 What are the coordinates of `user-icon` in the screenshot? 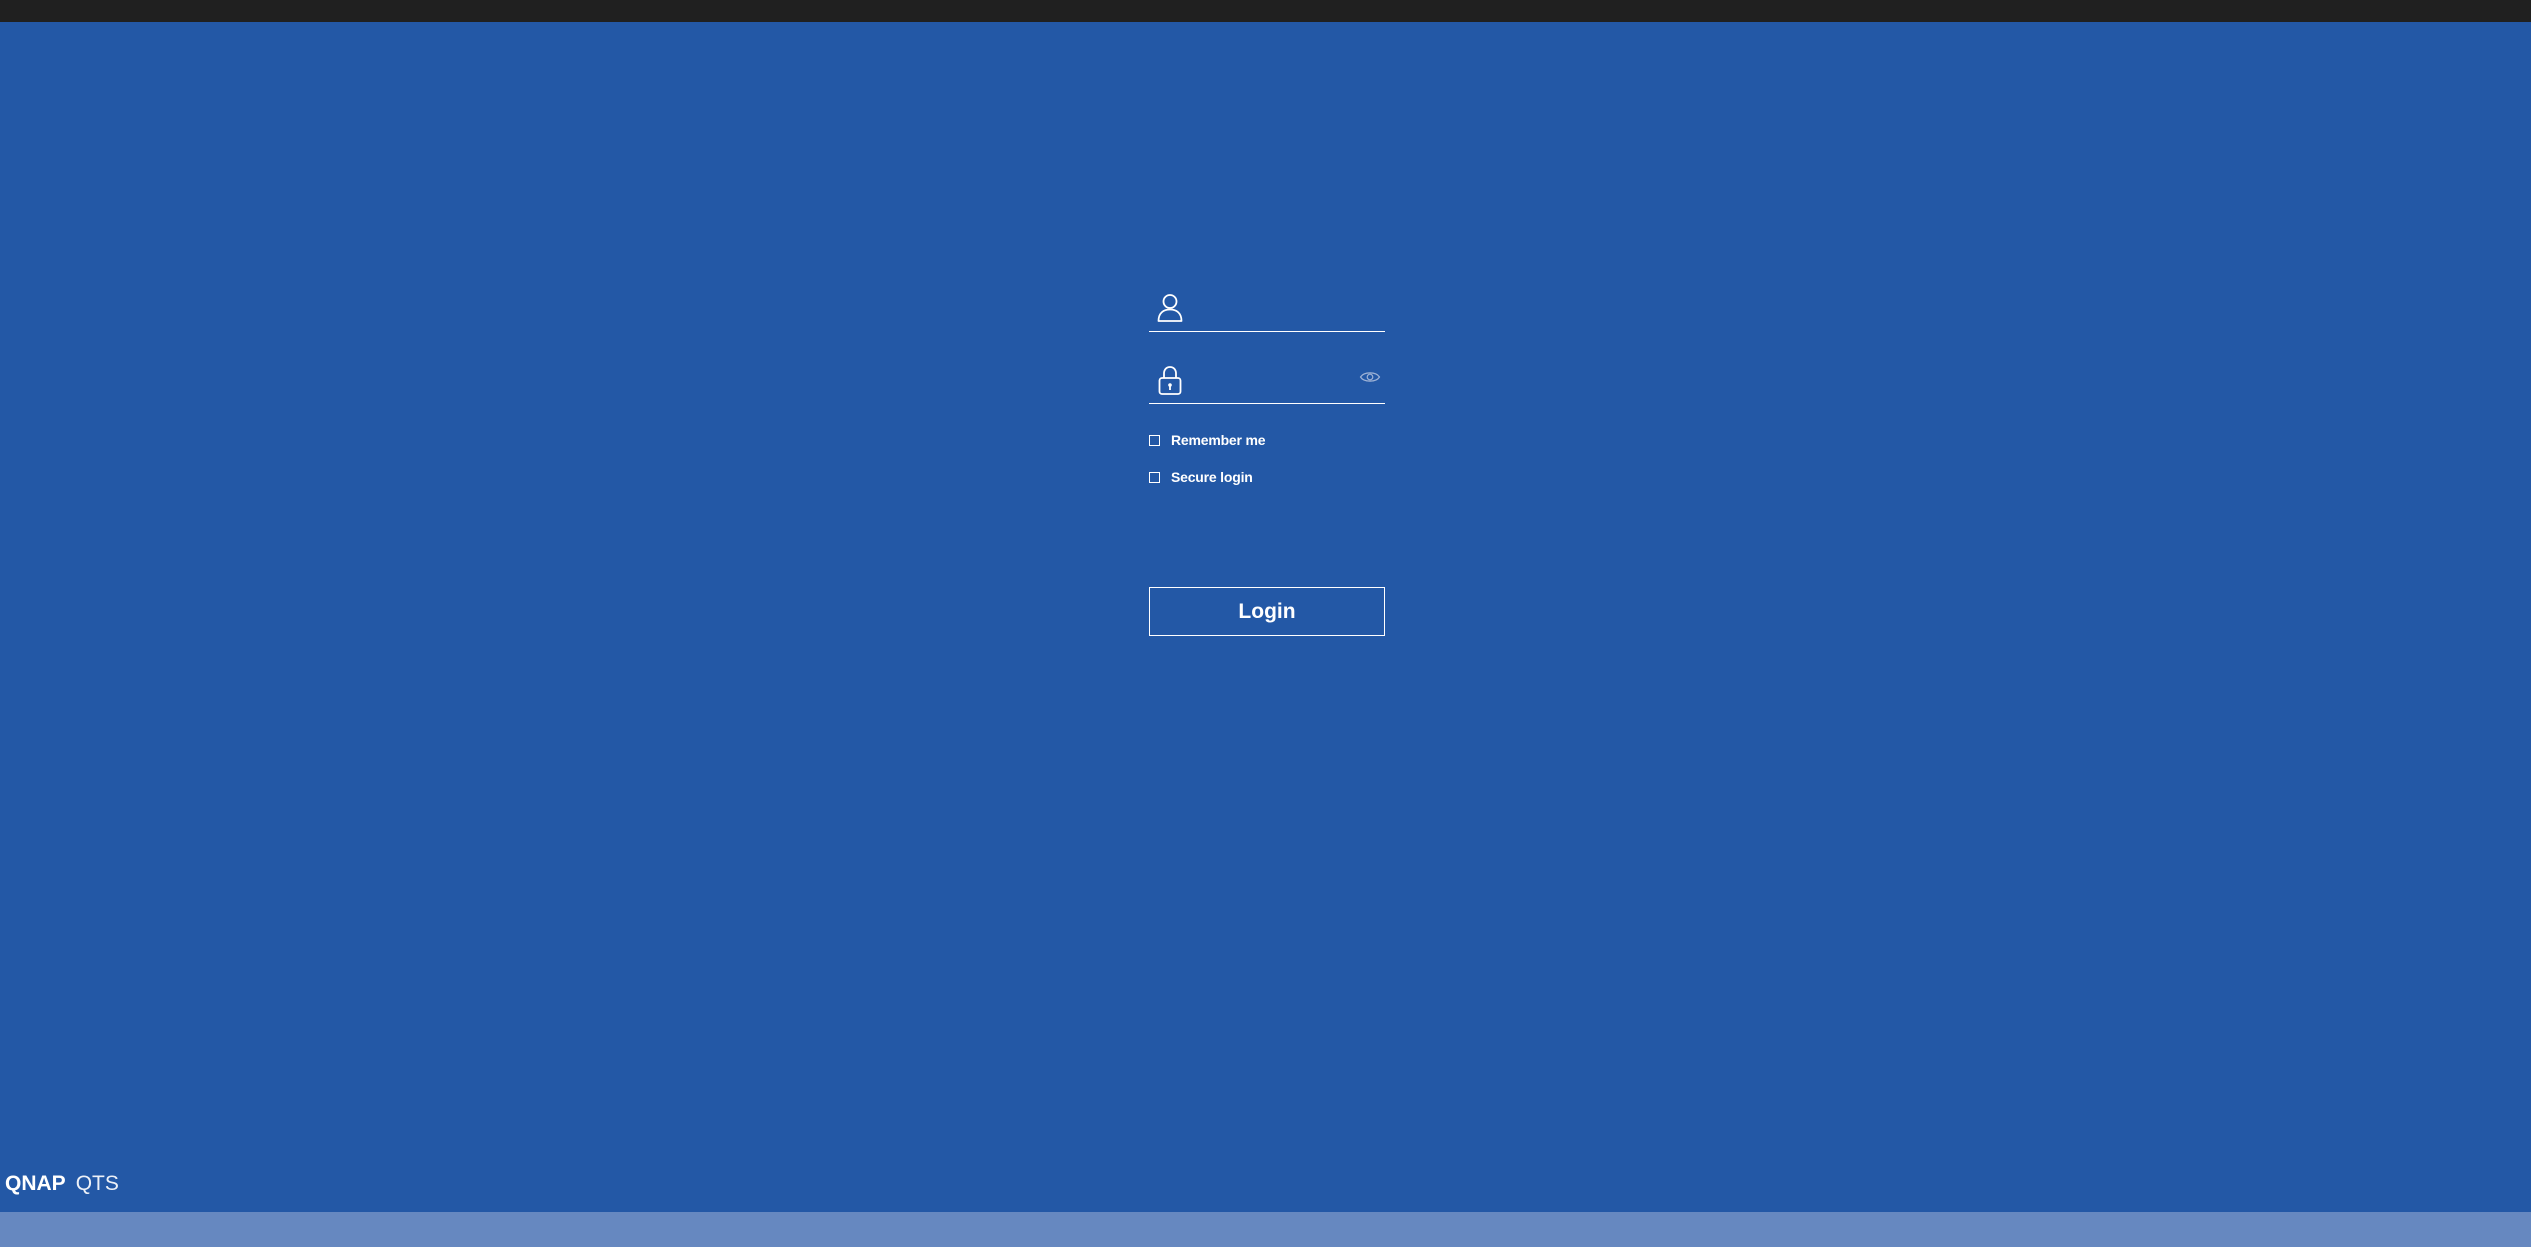 It's located at (1170, 308).